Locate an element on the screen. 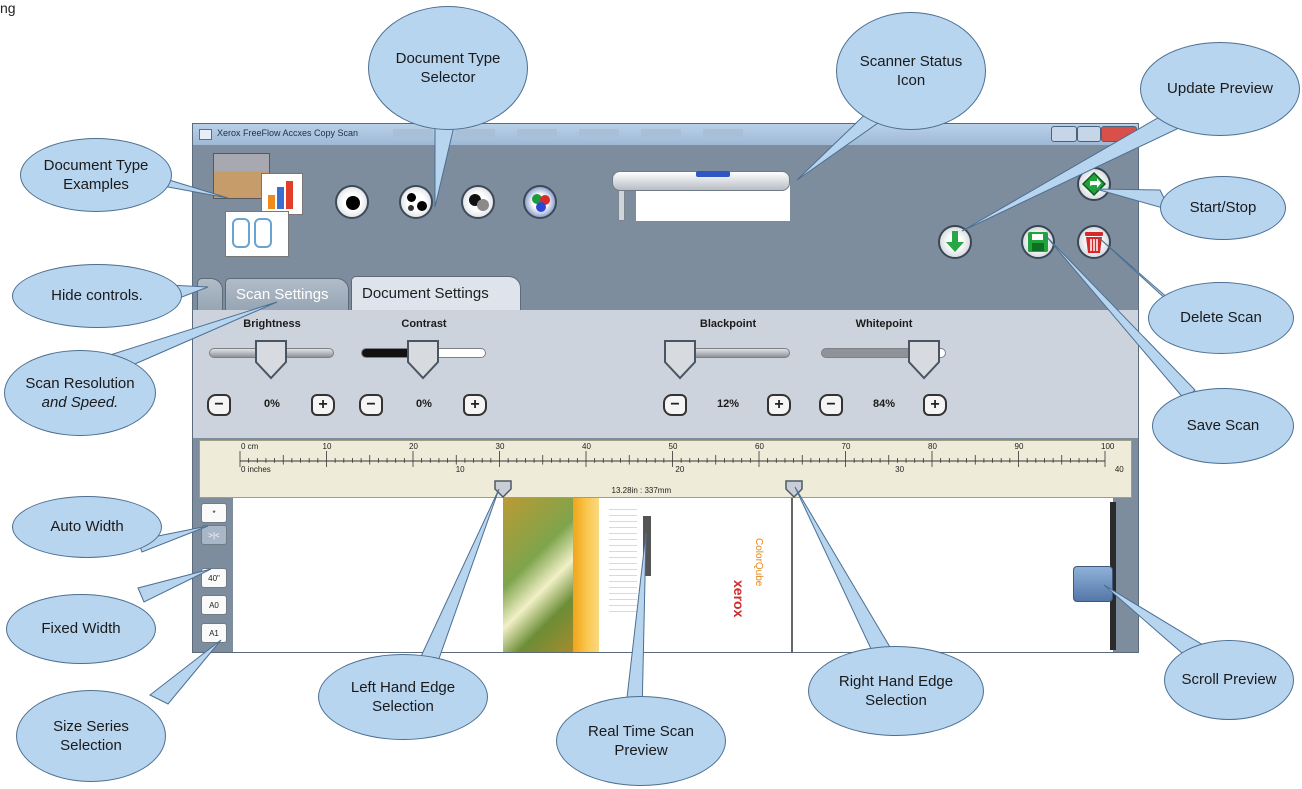 The width and height of the screenshot is (1302, 789). left-edge-handle is located at coordinates (502, 489).